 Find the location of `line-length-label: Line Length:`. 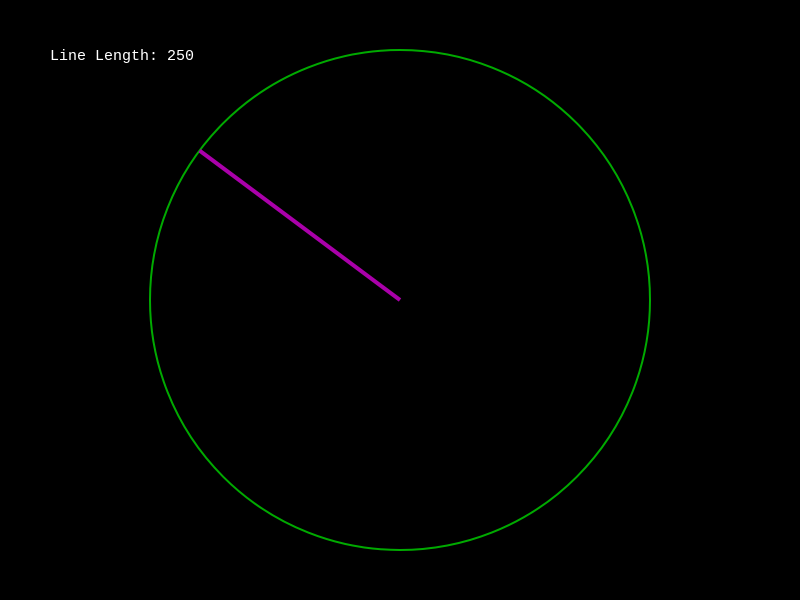

line-length-label: Line Length: is located at coordinates (104, 56).